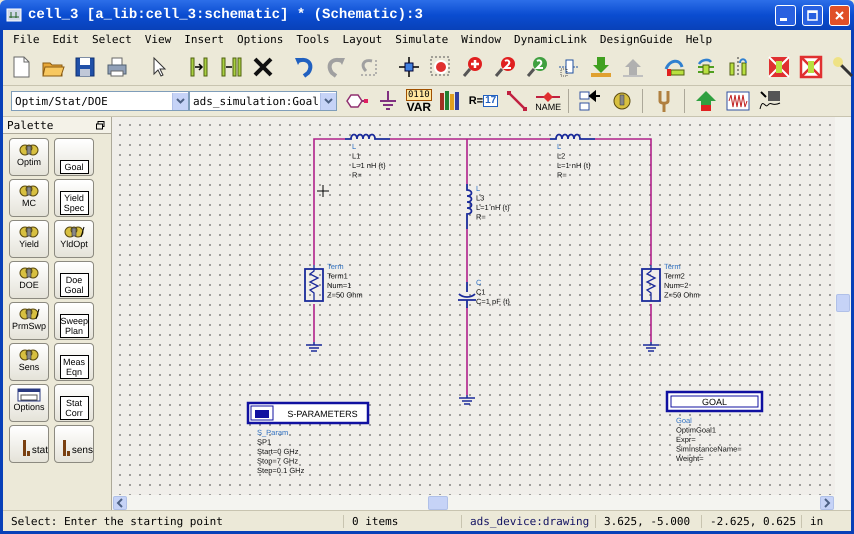 This screenshot has height=534, width=854. What do you see at coordinates (648, 521) in the screenshot?
I see `coordinates: 3.625, -5.000` at bounding box center [648, 521].